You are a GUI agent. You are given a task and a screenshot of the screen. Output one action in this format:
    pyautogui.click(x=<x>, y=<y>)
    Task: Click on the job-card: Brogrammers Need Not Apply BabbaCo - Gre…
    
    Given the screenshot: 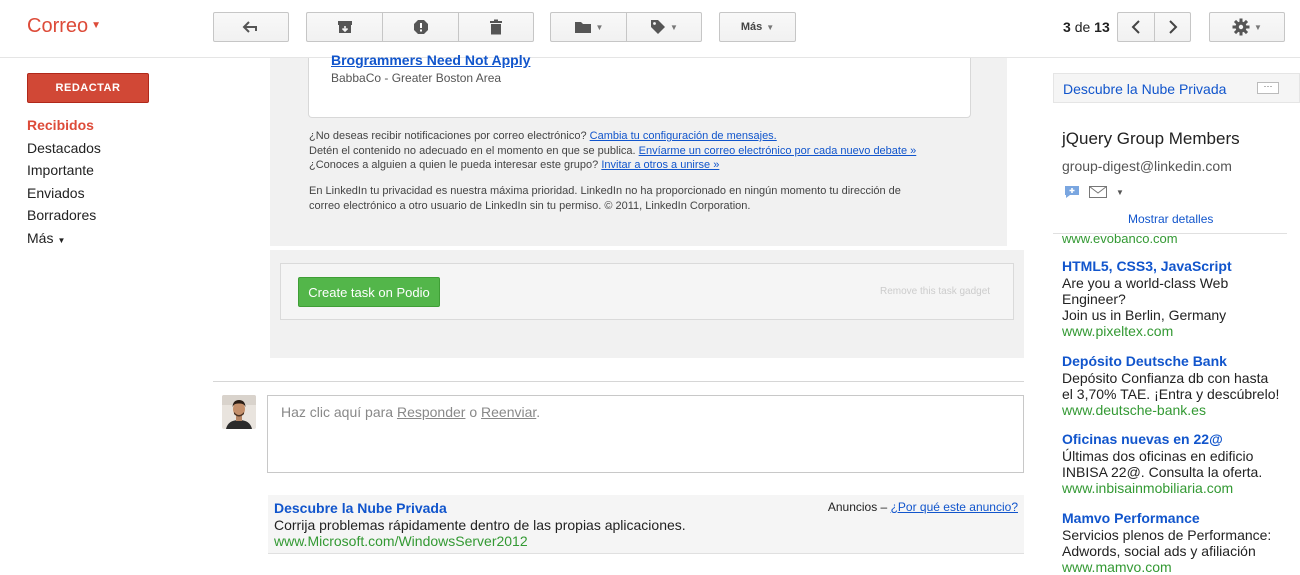 What is the action you would take?
    pyautogui.click(x=639, y=85)
    